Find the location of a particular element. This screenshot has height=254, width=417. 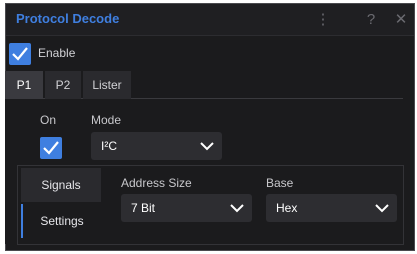

enable-label: Enable is located at coordinates (57, 53).